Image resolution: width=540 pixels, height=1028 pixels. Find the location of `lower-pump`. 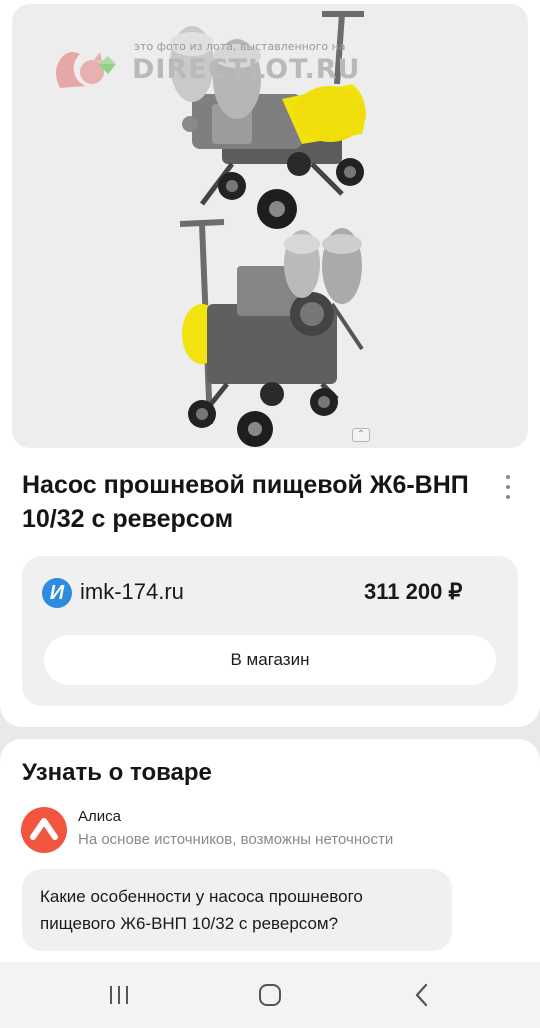

lower-pump is located at coordinates (271, 333).